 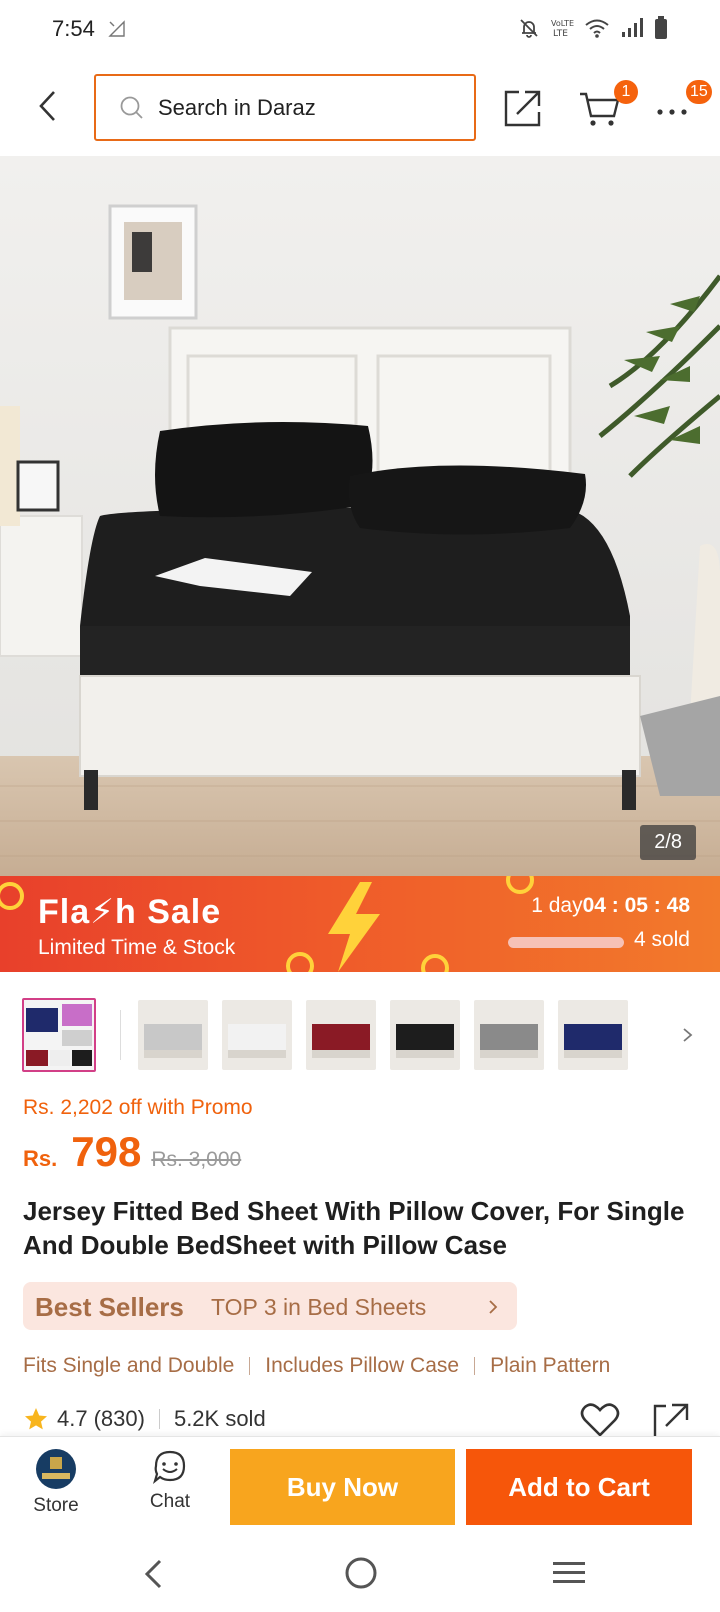 What do you see at coordinates (557, 905) in the screenshot?
I see `timer-days: 1 day` at bounding box center [557, 905].